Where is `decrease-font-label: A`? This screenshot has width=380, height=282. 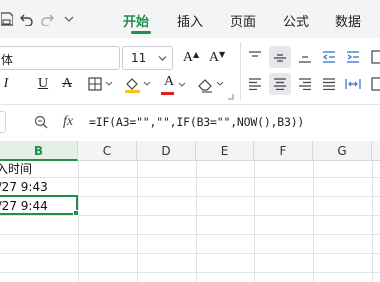
decrease-font-label: A is located at coordinates (213, 57).